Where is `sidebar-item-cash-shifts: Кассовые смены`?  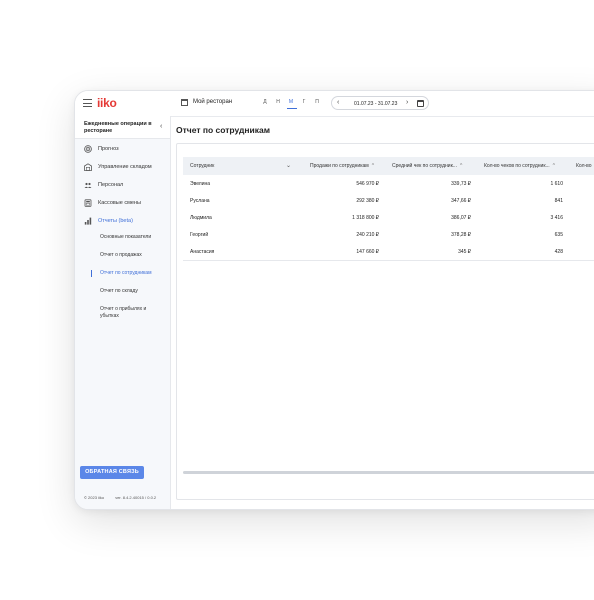 sidebar-item-cash-shifts: Кассовые смены is located at coordinates (122, 203).